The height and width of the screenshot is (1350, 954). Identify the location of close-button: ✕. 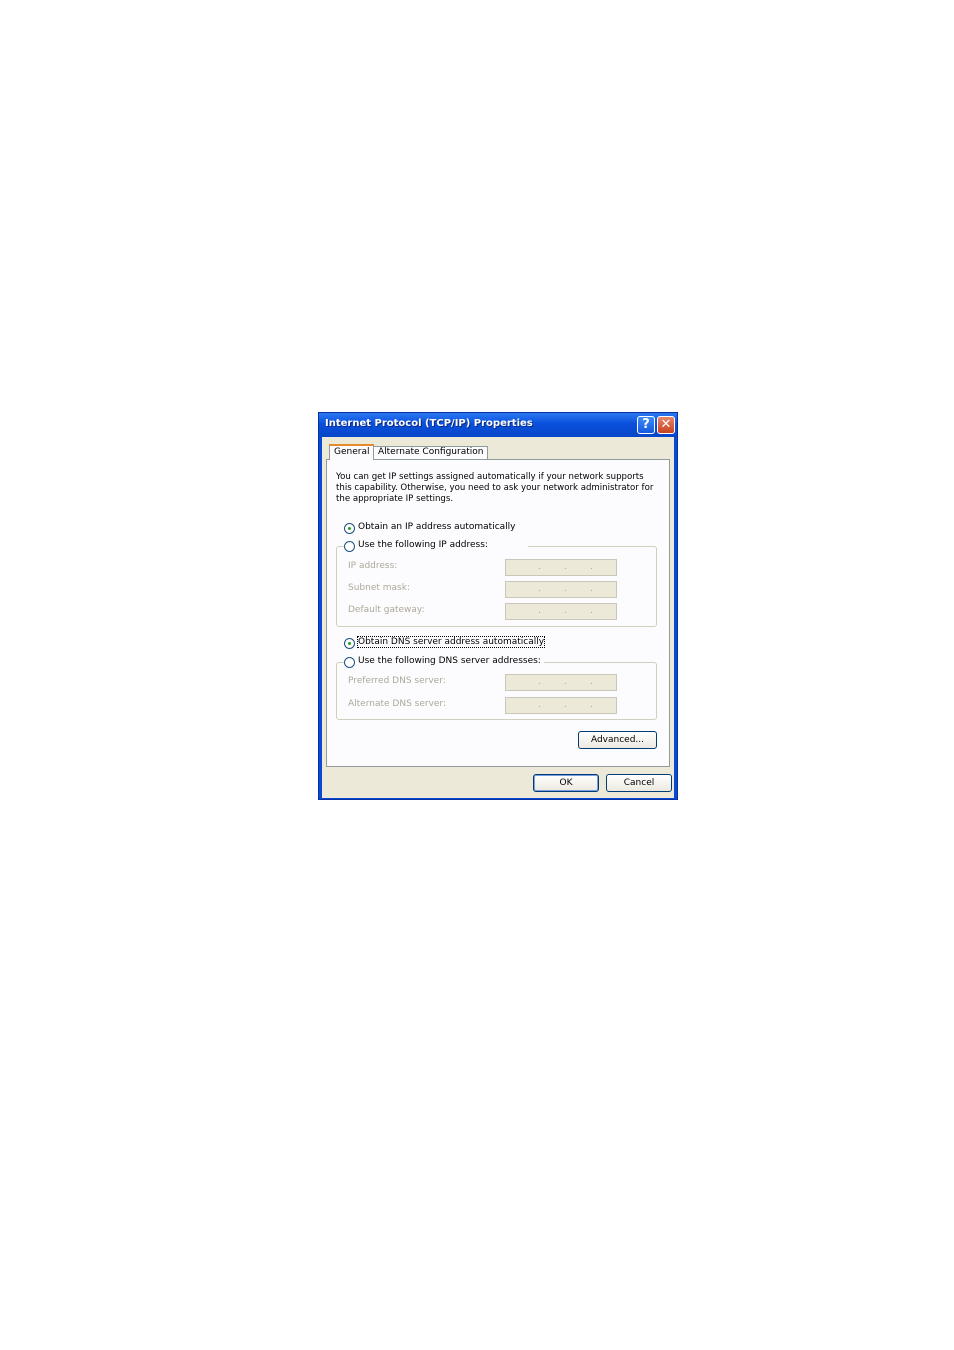
(666, 425).